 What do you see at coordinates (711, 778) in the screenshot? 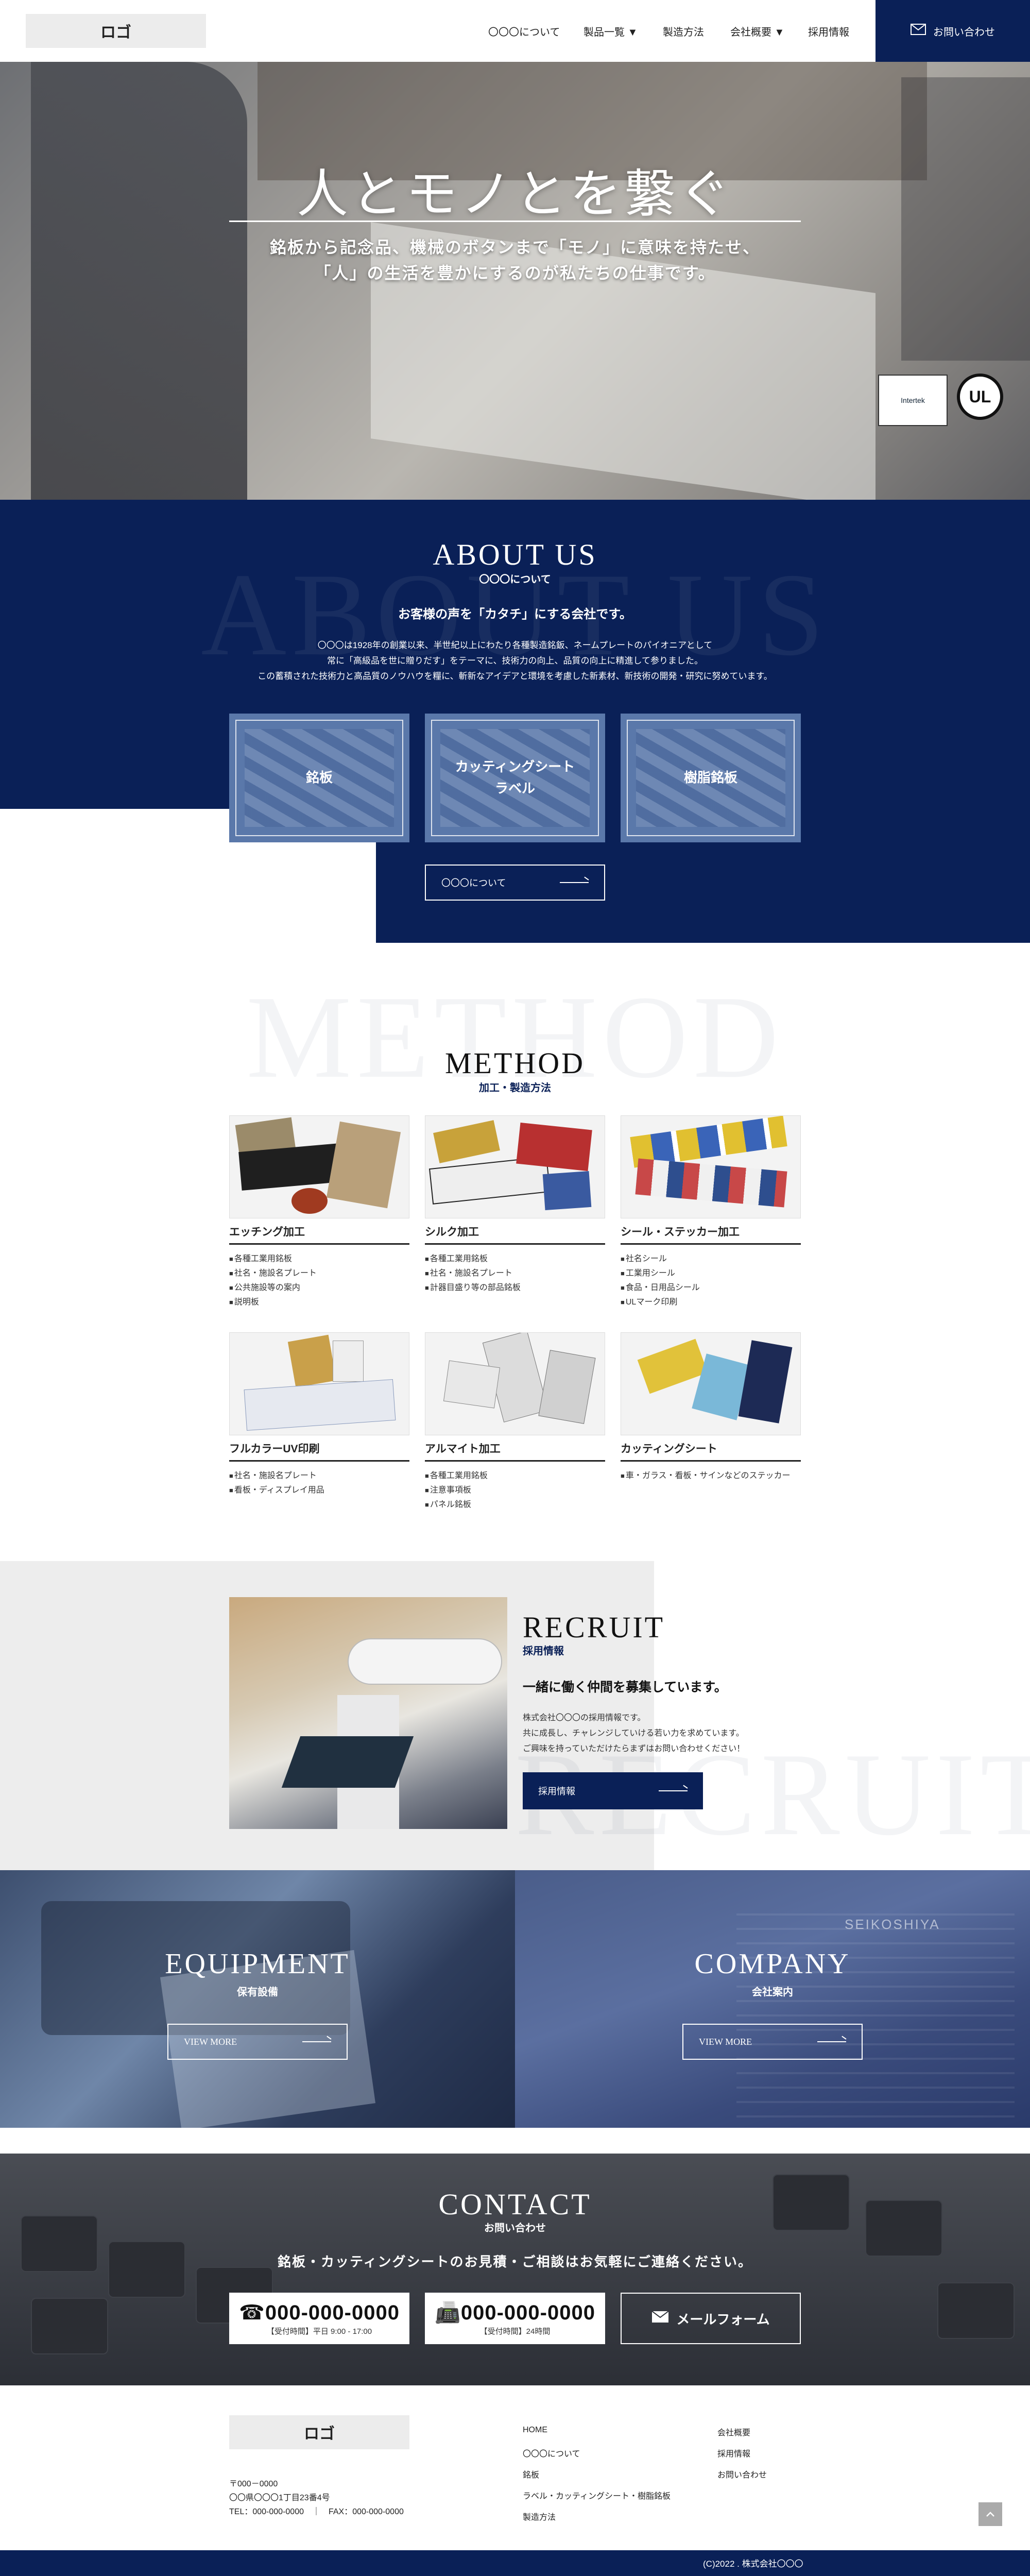
I see `about-card-resin-nameplate: 樹脂銘板` at bounding box center [711, 778].